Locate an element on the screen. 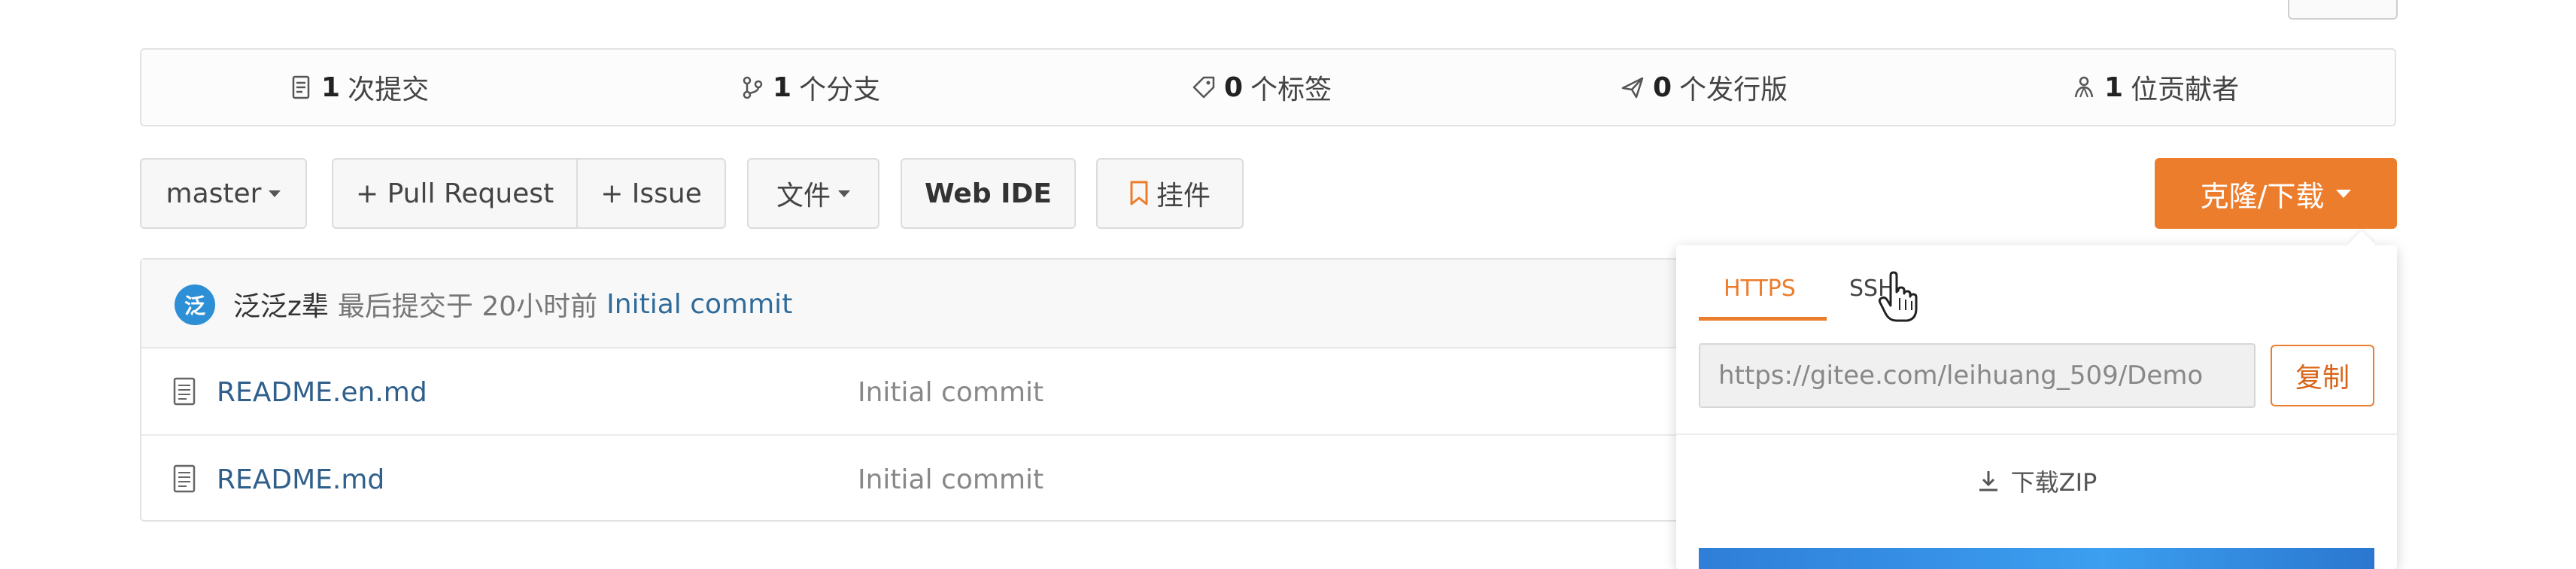 The height and width of the screenshot is (569, 2576). widget-button: 挂件 is located at coordinates (1170, 193).